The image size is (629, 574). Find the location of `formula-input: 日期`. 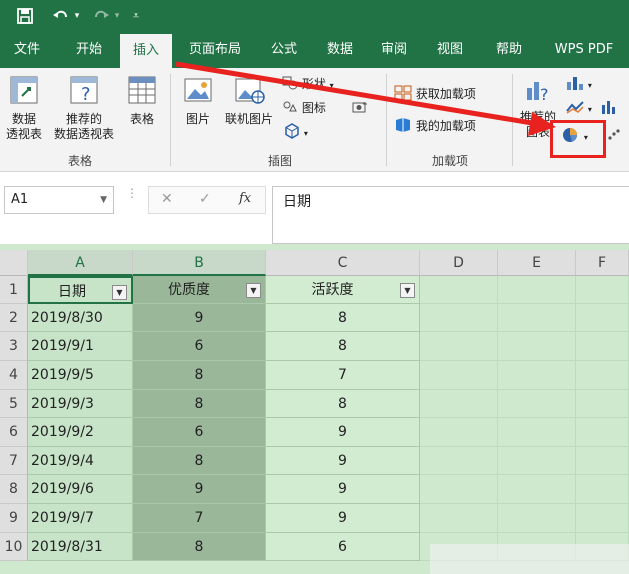

formula-input: 日期 is located at coordinates (450, 215).